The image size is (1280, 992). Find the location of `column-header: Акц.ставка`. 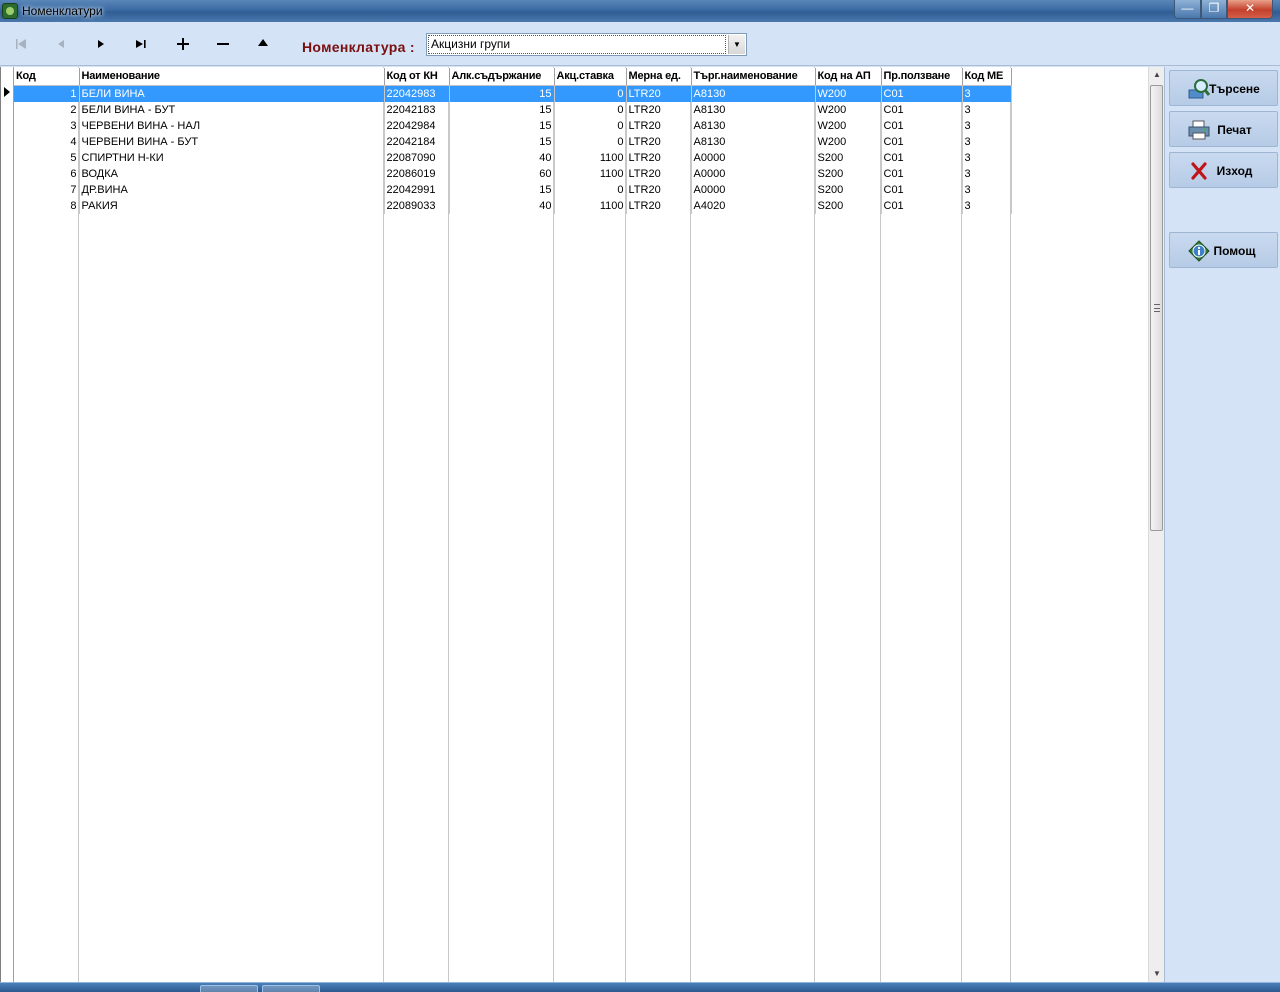

column-header: Акц.ставка is located at coordinates (590, 77).